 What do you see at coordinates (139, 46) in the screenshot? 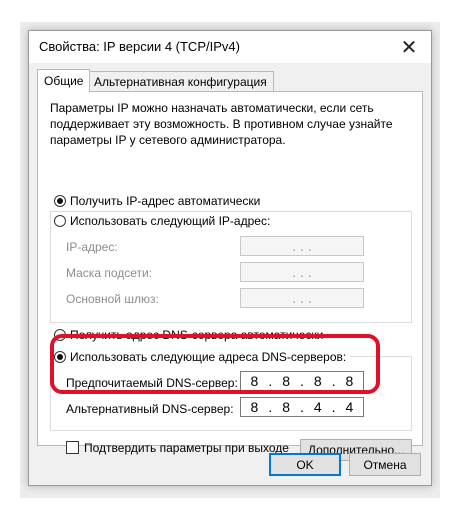
I see `window-title: Свойства: IP версии 4 (TCP/IPv4)` at bounding box center [139, 46].